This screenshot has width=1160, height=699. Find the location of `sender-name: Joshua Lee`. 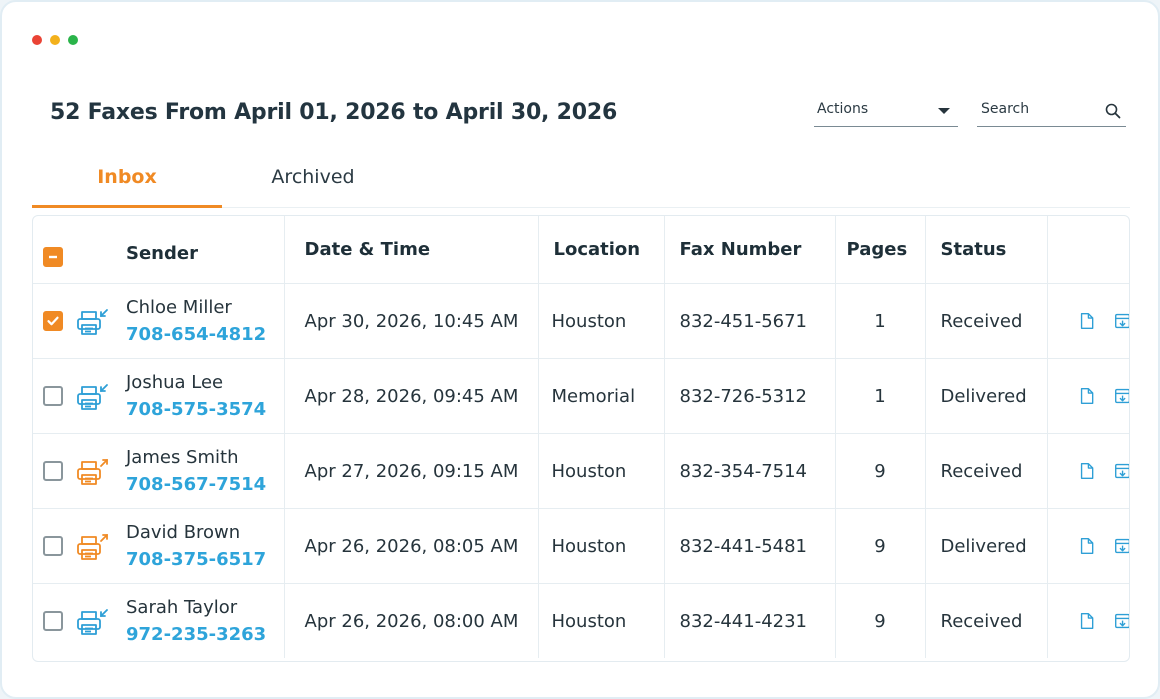

sender-name: Joshua Lee is located at coordinates (175, 382).